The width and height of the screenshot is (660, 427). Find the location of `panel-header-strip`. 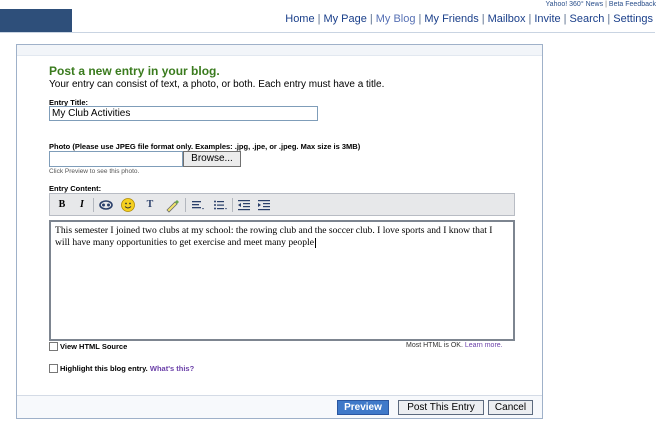

panel-header-strip is located at coordinates (279, 50).